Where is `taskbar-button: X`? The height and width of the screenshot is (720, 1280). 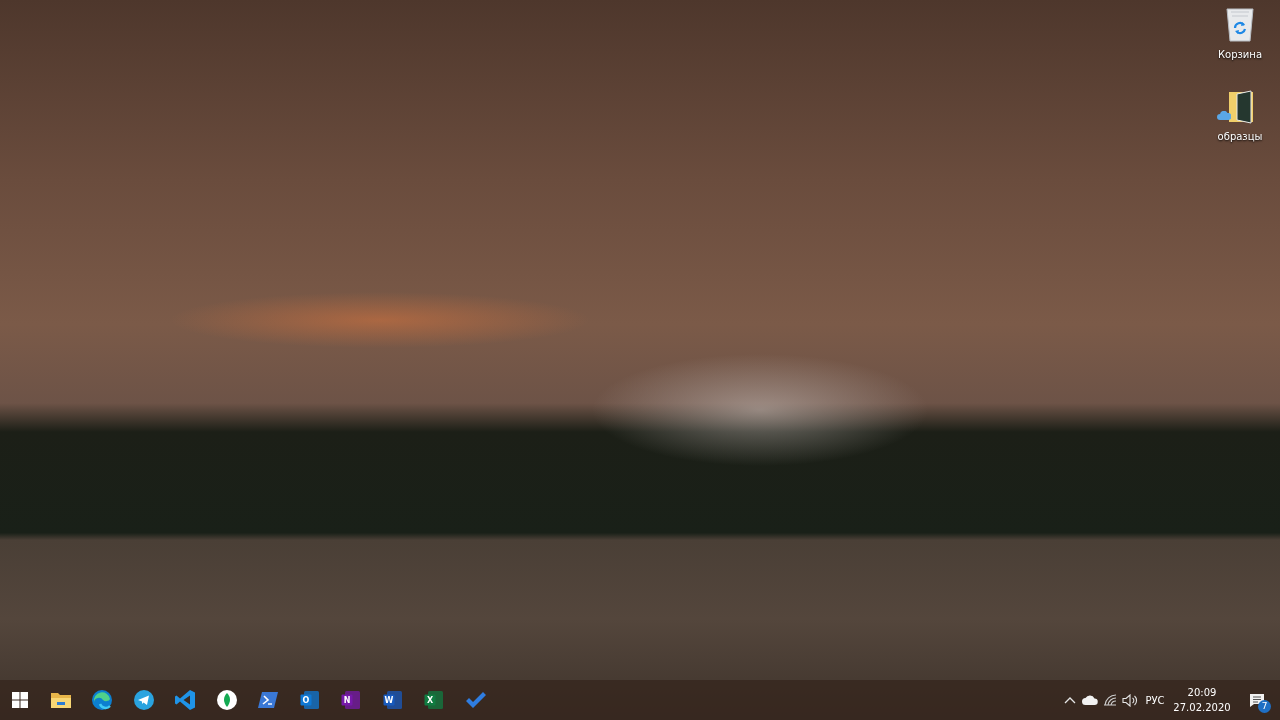
taskbar-button: X is located at coordinates (434, 700).